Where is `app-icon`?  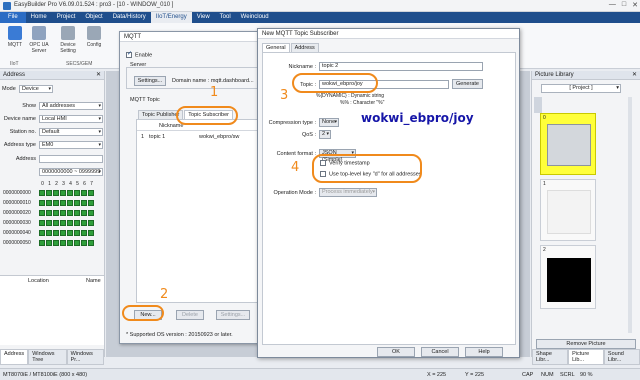
app-icon is located at coordinates (7, 6).